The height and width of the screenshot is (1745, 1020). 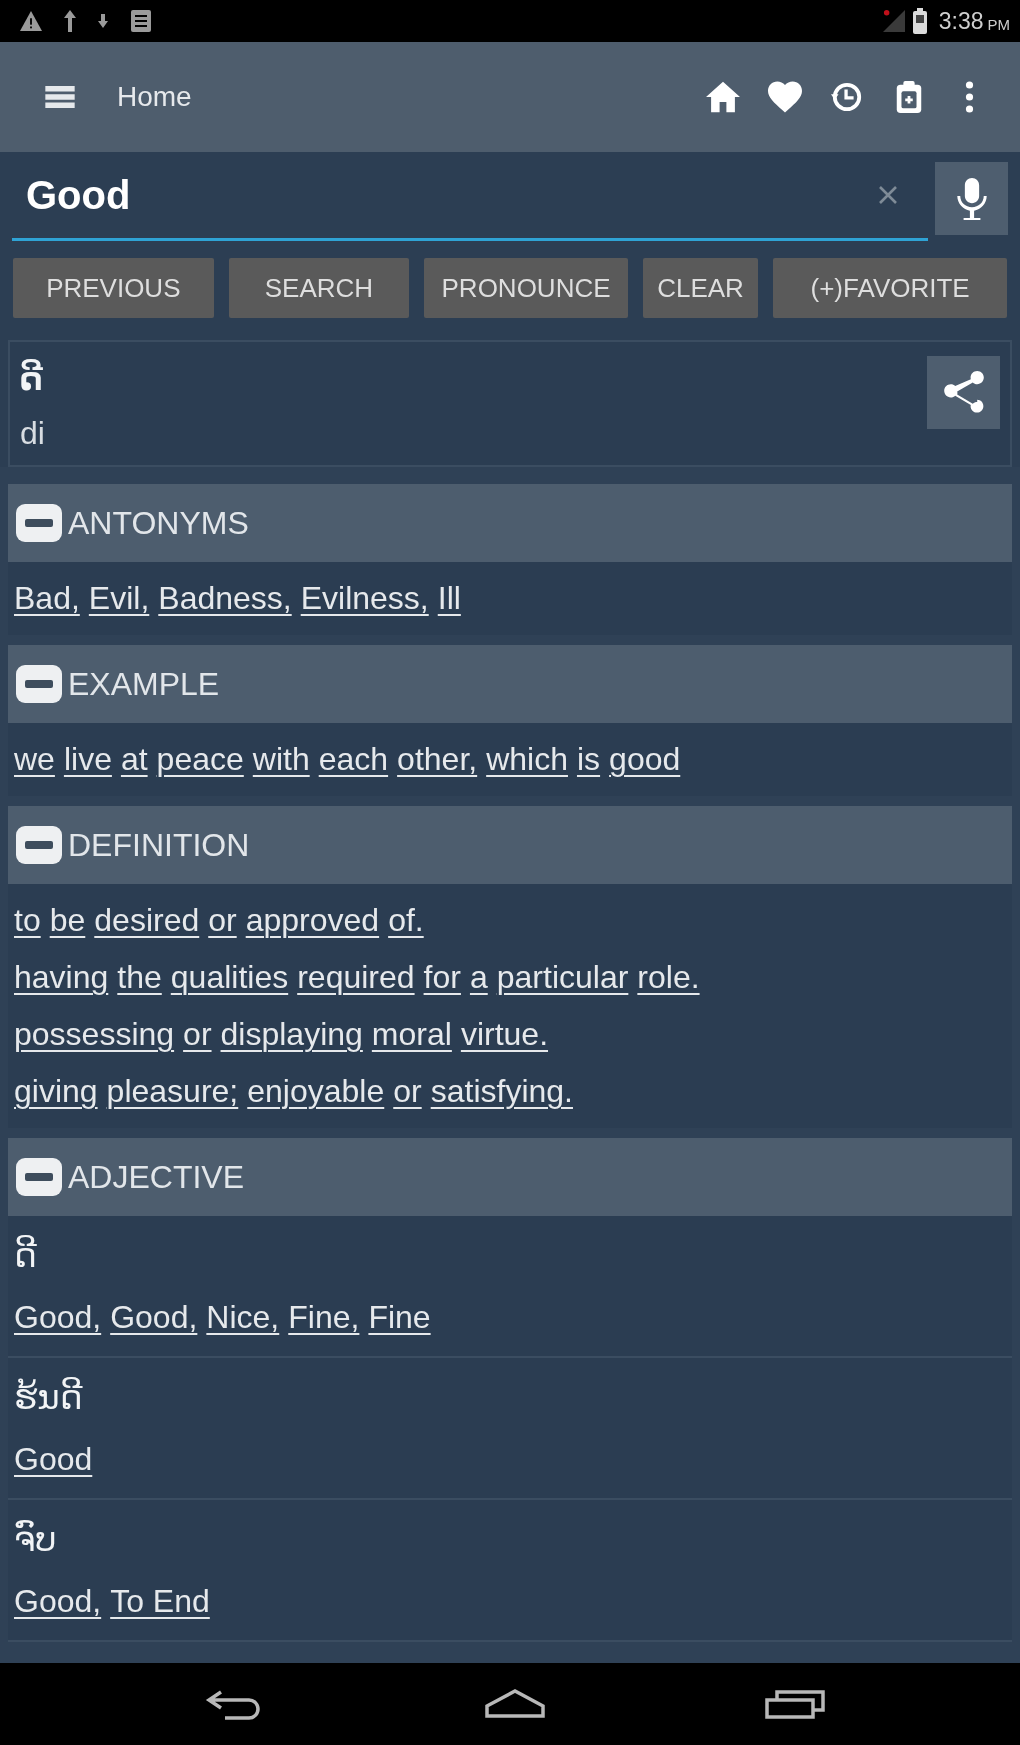 I want to click on meaning-link: Fine, so click(x=399, y=1317).